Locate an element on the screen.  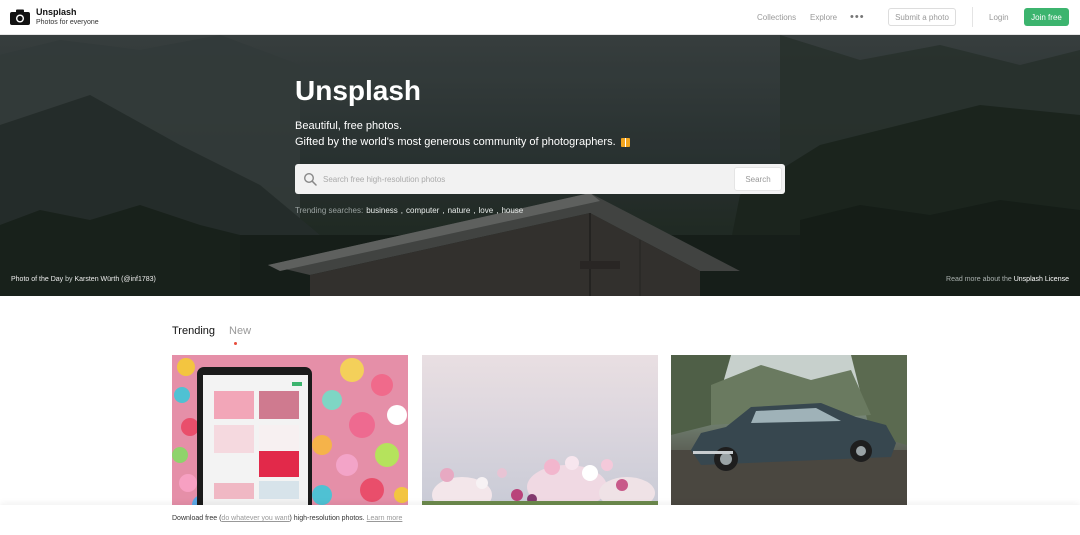
banner-prefix: Download free ( is located at coordinates (197, 518).